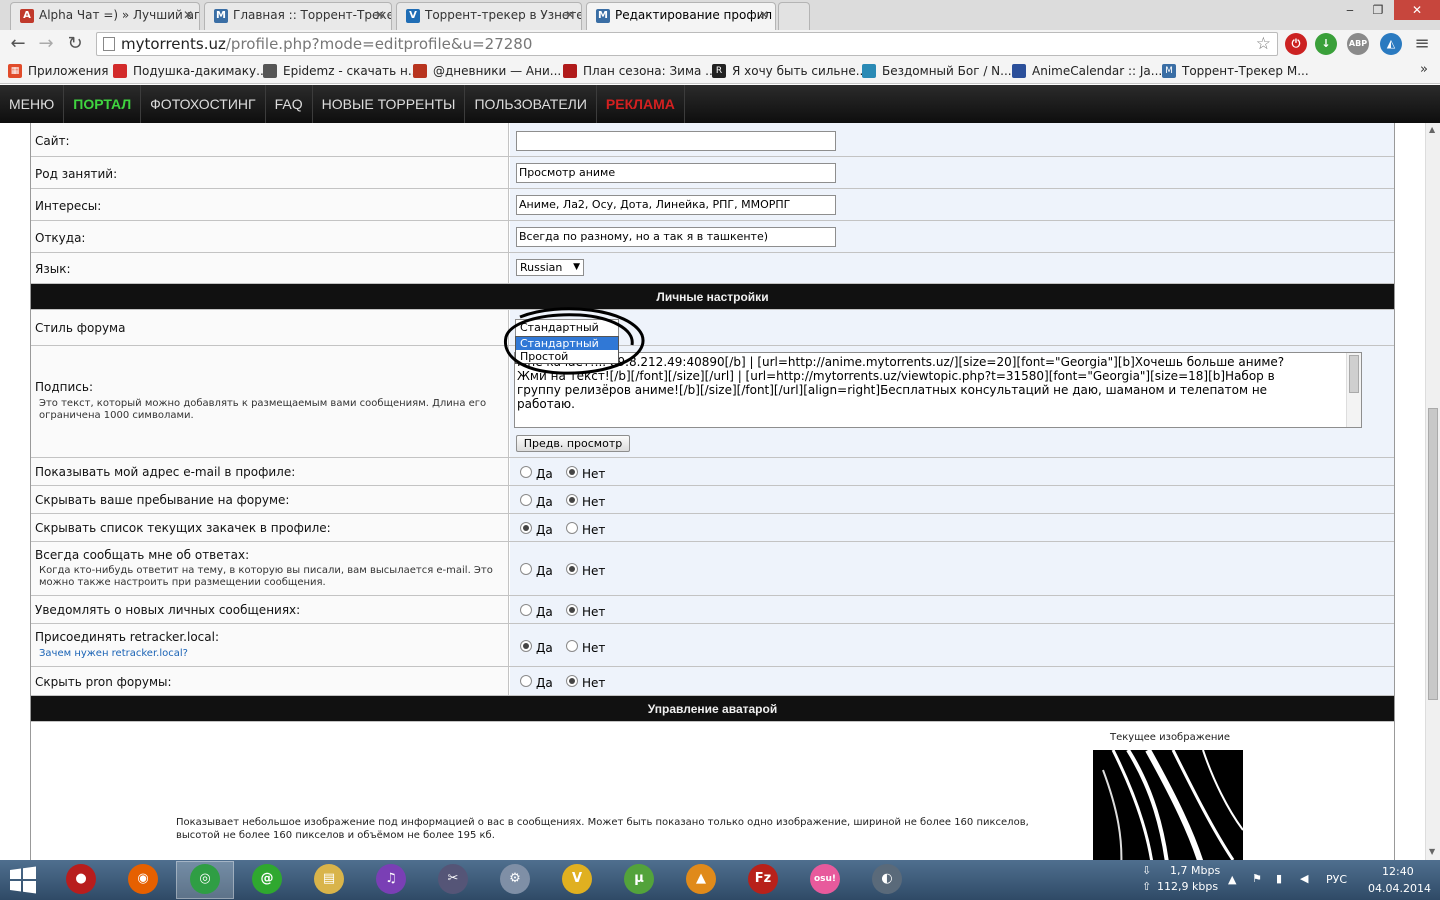 This screenshot has height=900, width=1440. What do you see at coordinates (577, 879) in the screenshot?
I see `v-app-icon: V` at bounding box center [577, 879].